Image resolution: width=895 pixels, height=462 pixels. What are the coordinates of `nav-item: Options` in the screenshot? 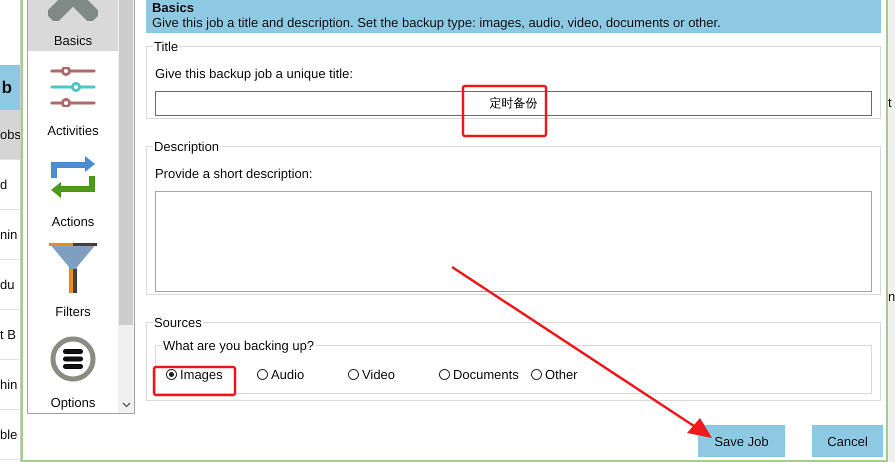 It's located at (73, 367).